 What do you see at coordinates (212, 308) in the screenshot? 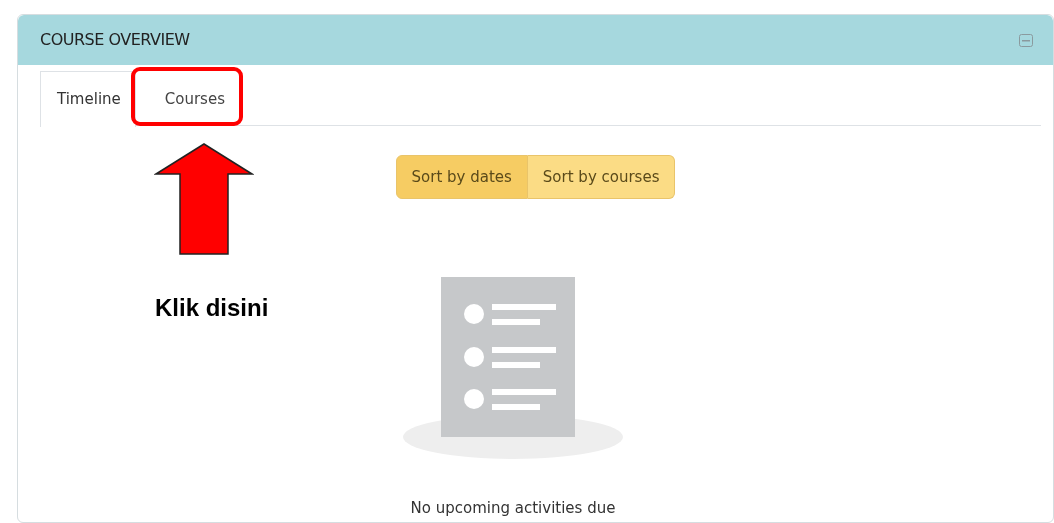
I see `annotation-text: Klik disini` at bounding box center [212, 308].